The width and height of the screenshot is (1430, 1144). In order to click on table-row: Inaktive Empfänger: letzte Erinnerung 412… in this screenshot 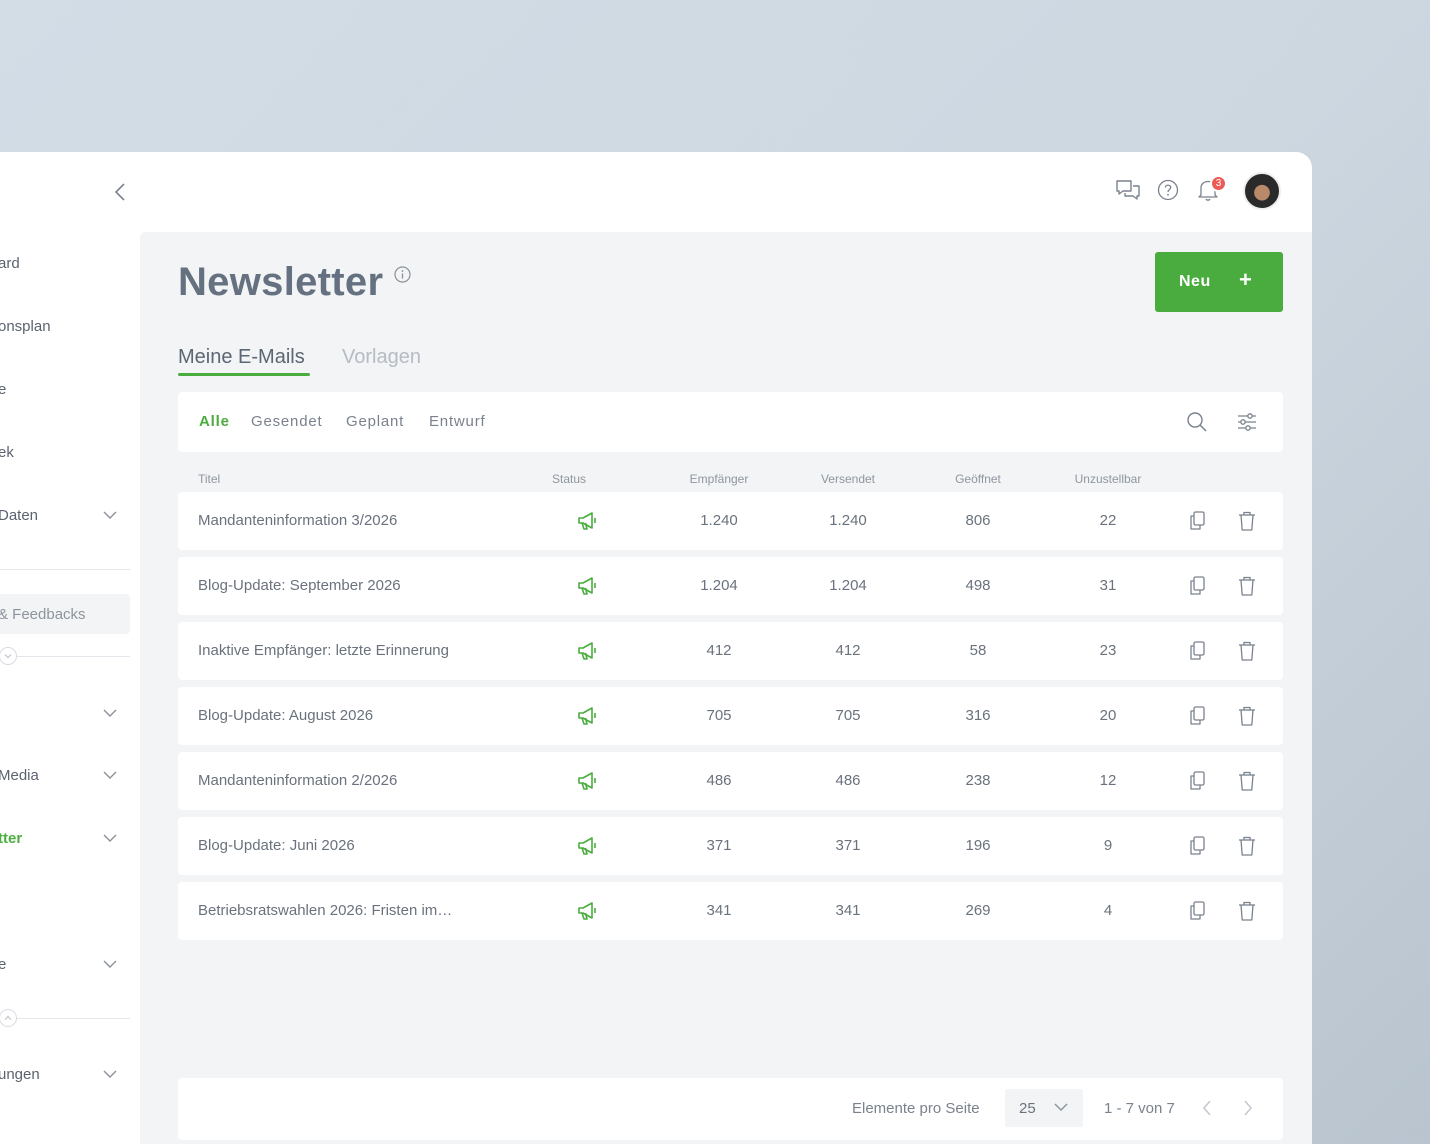, I will do `click(730, 651)`.